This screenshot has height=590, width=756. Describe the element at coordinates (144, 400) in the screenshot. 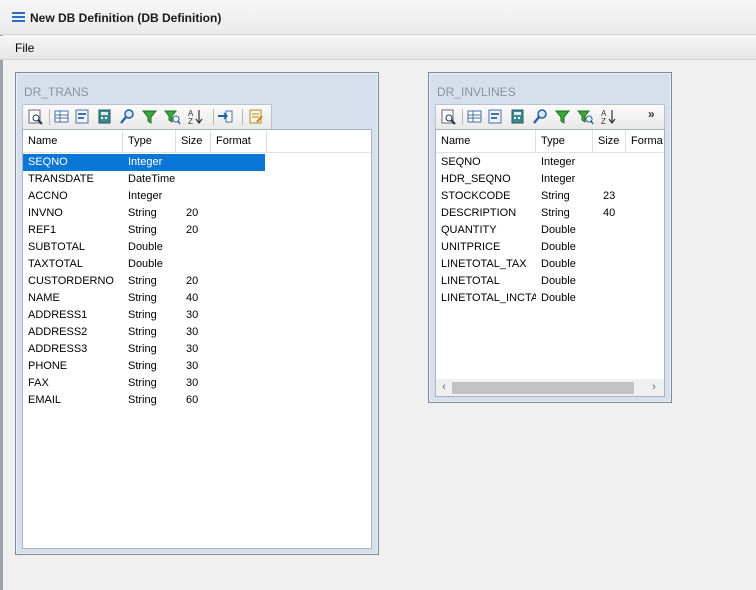

I see `table-row: EMAIL String 60` at that location.